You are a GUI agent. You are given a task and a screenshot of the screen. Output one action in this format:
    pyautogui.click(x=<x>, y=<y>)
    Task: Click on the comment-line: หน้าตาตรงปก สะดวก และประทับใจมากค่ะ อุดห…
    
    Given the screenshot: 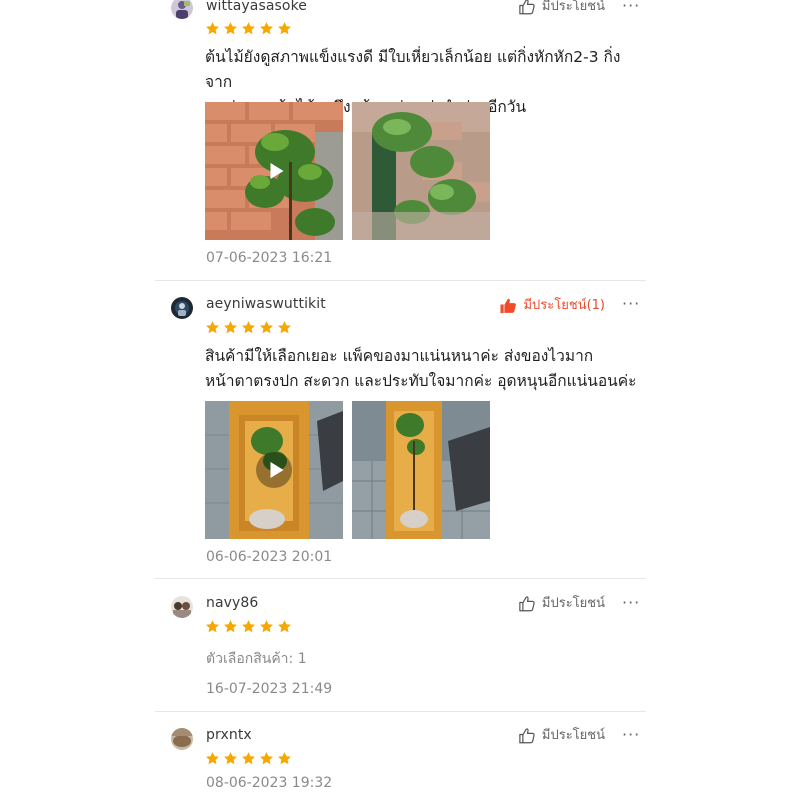 What is the action you would take?
    pyautogui.click(x=421, y=381)
    